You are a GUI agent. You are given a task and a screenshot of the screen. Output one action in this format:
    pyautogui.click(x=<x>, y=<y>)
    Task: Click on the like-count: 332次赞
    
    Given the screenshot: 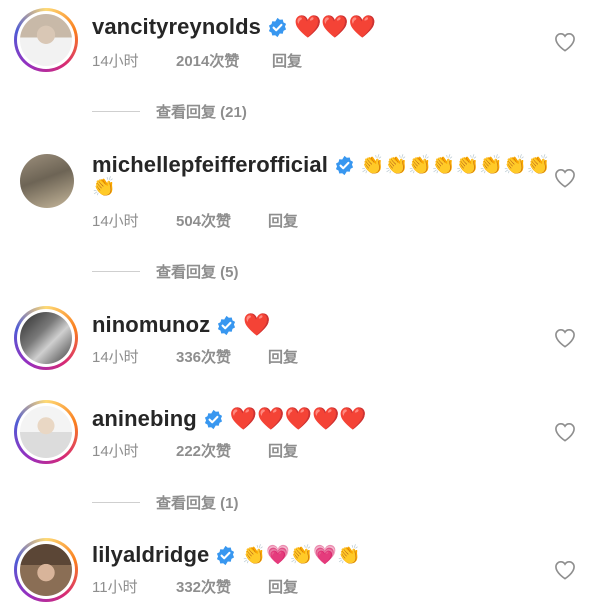 What is the action you would take?
    pyautogui.click(x=222, y=586)
    